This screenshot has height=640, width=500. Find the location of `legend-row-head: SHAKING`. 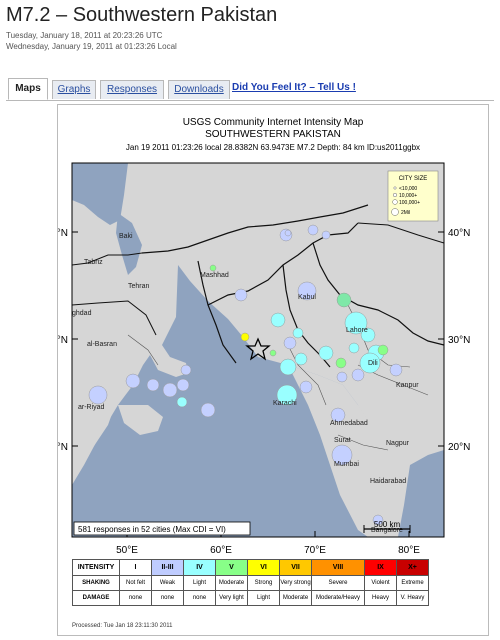

legend-row-head: SHAKING is located at coordinates (96, 583).